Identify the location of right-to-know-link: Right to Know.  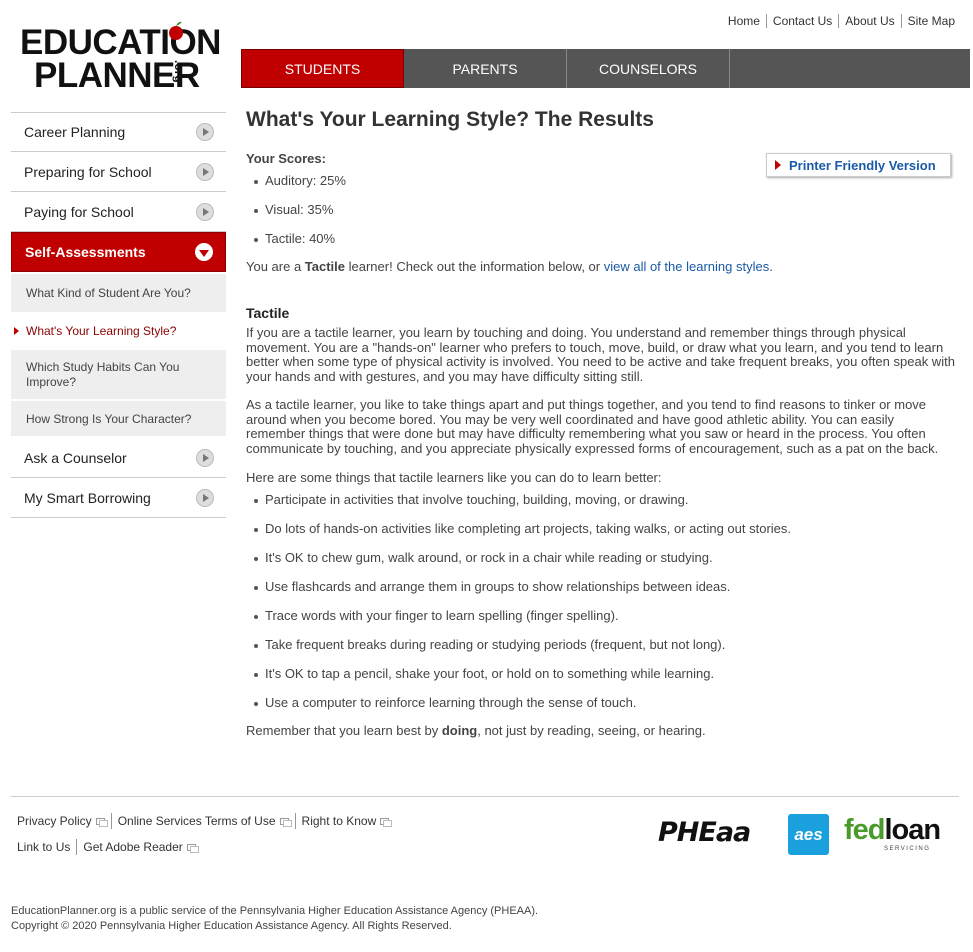
(345, 821).